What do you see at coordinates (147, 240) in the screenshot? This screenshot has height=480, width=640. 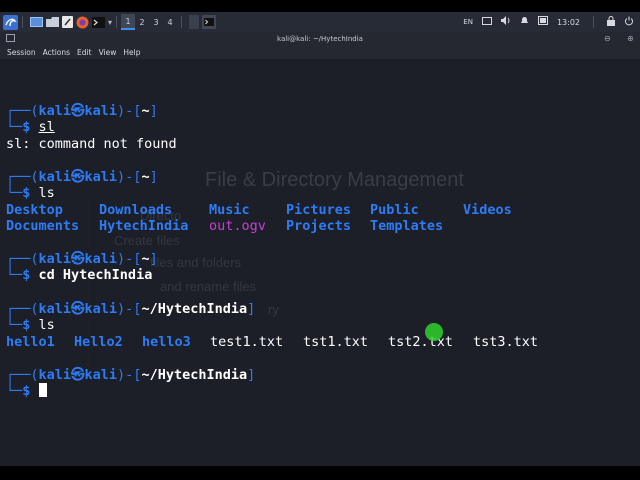 I see `background-slide-text: Create files` at bounding box center [147, 240].